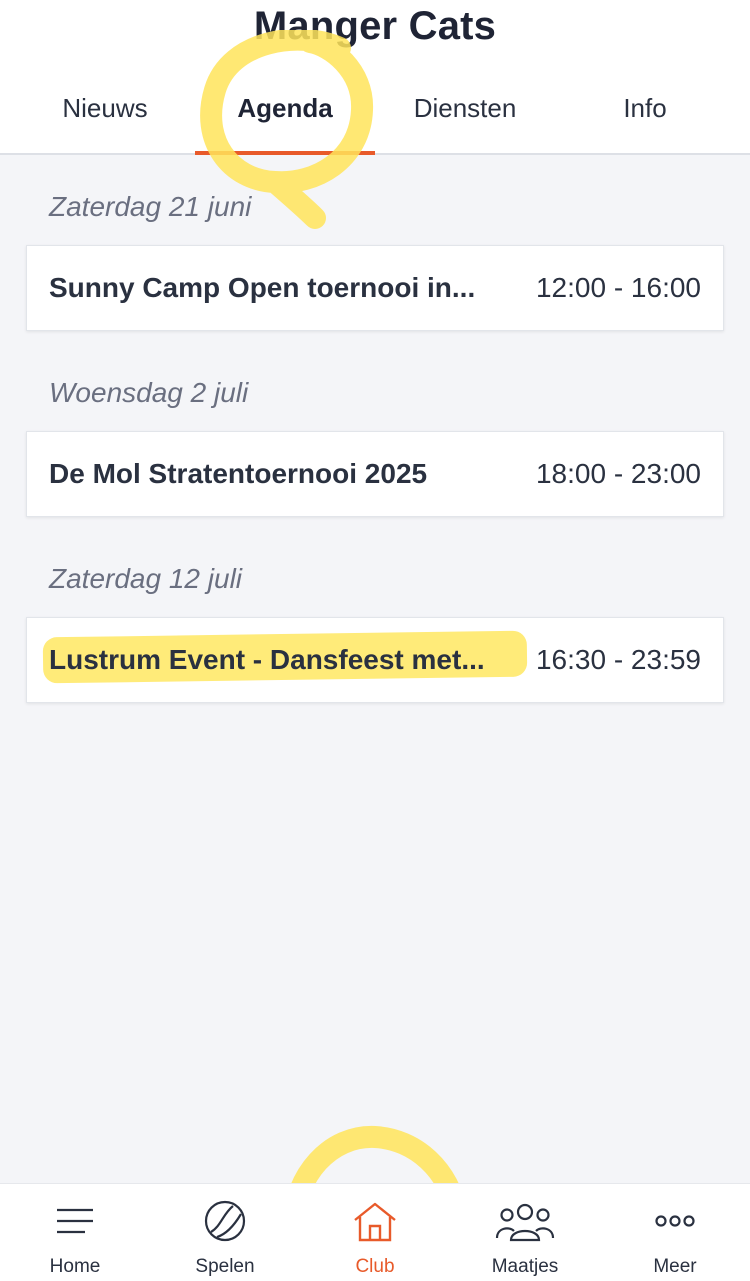 The width and height of the screenshot is (750, 1281). What do you see at coordinates (75, 1221) in the screenshot?
I see `menu-icon` at bounding box center [75, 1221].